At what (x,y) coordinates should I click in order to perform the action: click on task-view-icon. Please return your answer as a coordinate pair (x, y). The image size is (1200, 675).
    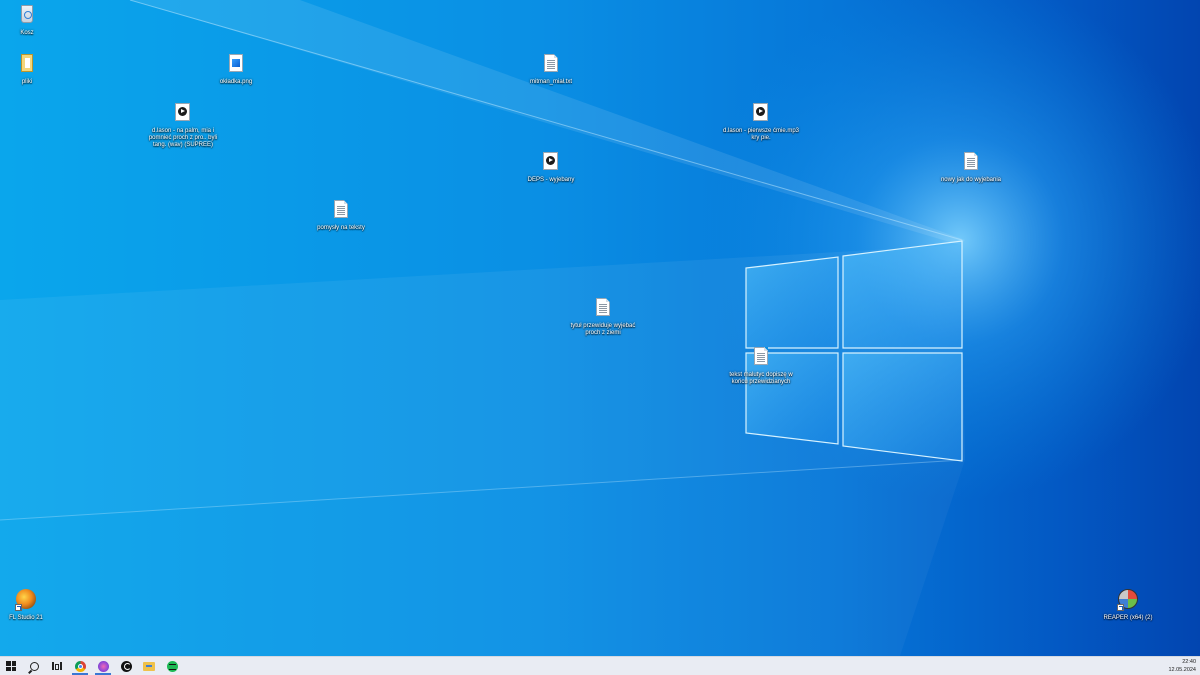
    Looking at the image, I should click on (57, 666).